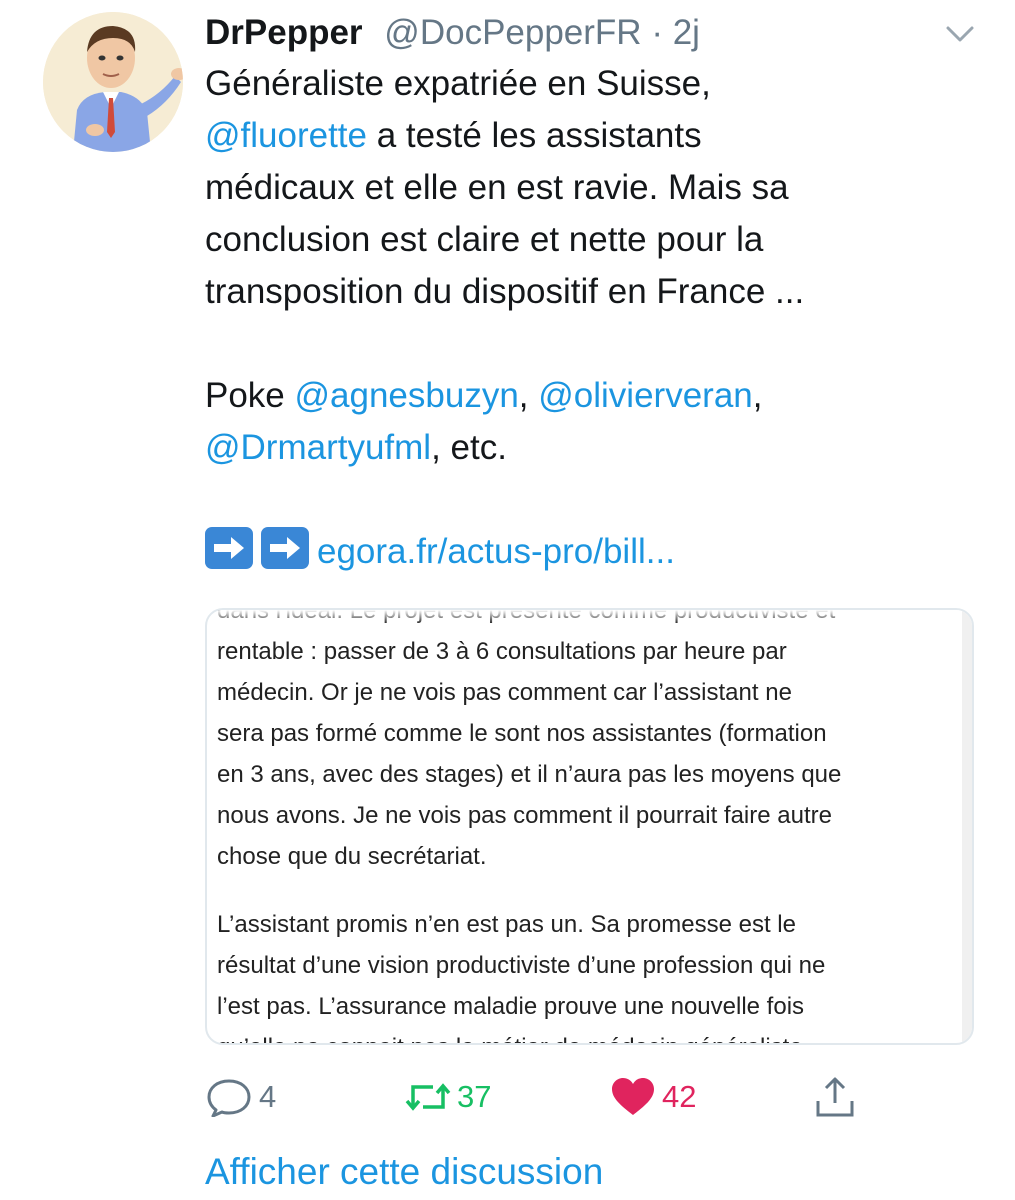  What do you see at coordinates (352, 856) in the screenshot?
I see `card-line: chose que du secrétariat.` at bounding box center [352, 856].